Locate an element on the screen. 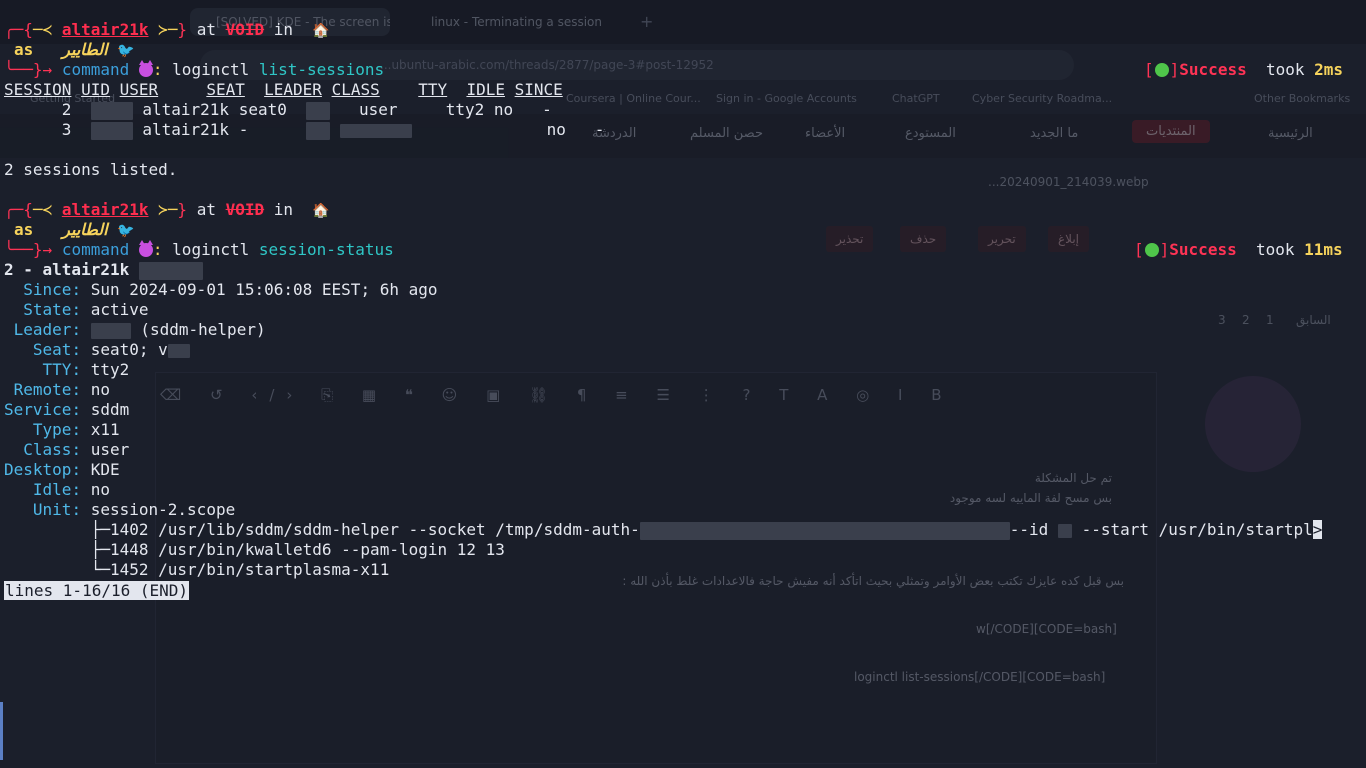  status-field: Service: sddm is located at coordinates (67, 409).